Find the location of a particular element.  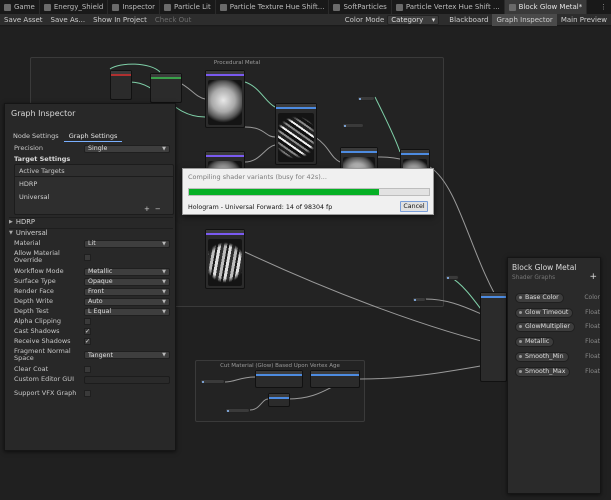

target-item-universal: Universal is located at coordinates (34, 197).